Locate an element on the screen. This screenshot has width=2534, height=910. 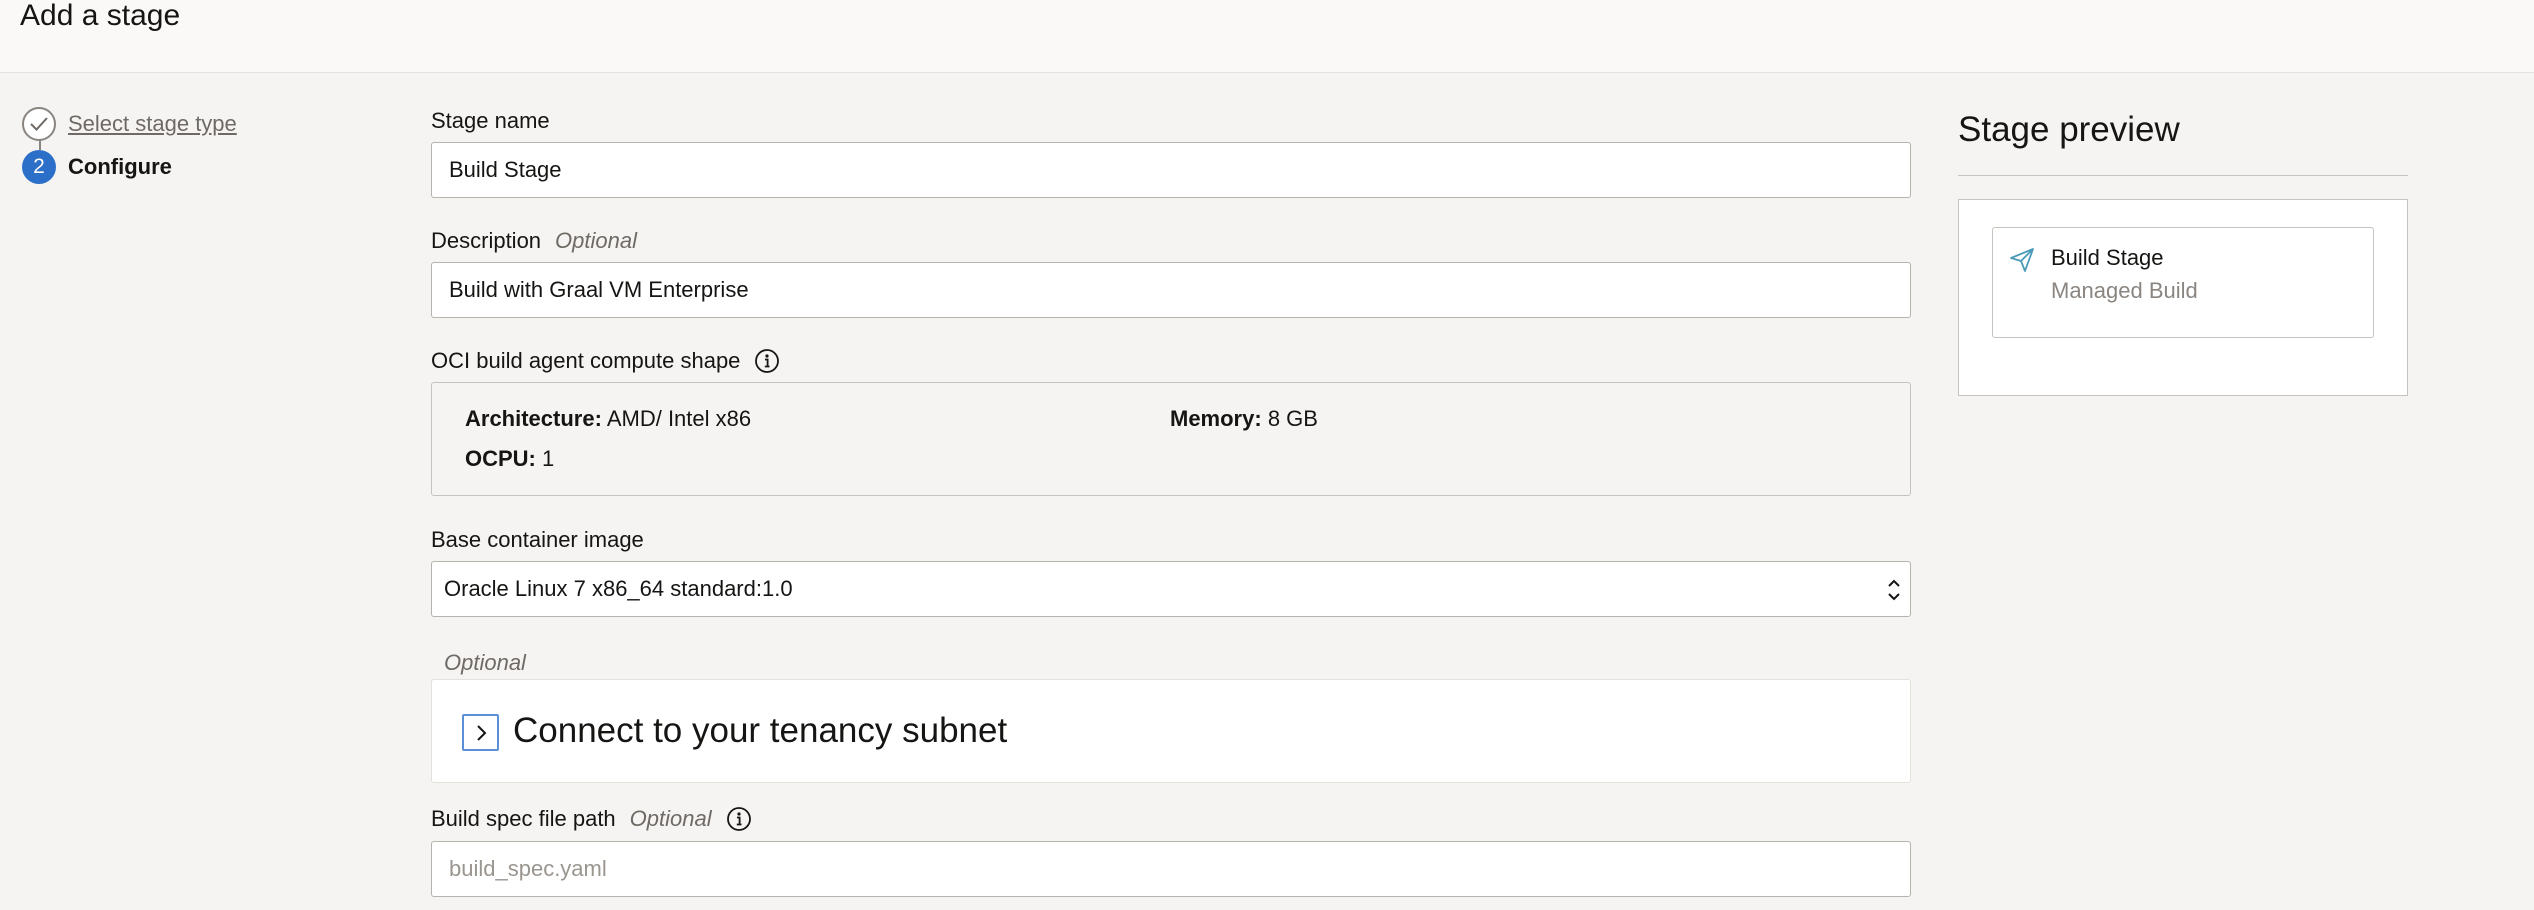
build-spec-label: Build spec file path Optional is located at coordinates (591, 819).